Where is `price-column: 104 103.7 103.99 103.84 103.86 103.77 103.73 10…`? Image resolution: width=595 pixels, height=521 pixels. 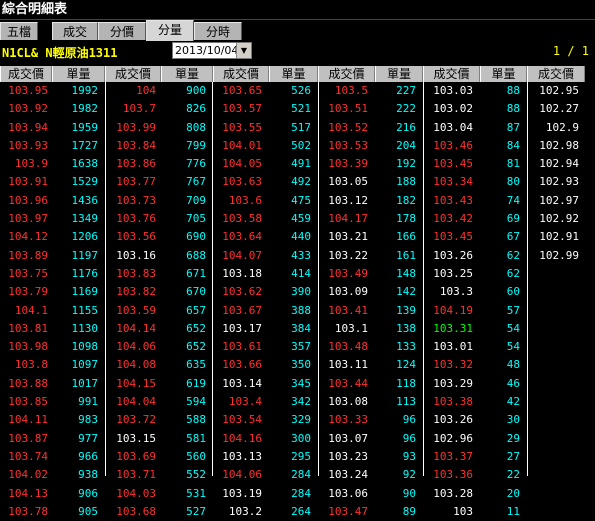
price-column: 104 103.7 103.99 103.84 103.86 103.77 103.73 10… is located at coordinates (132, 301).